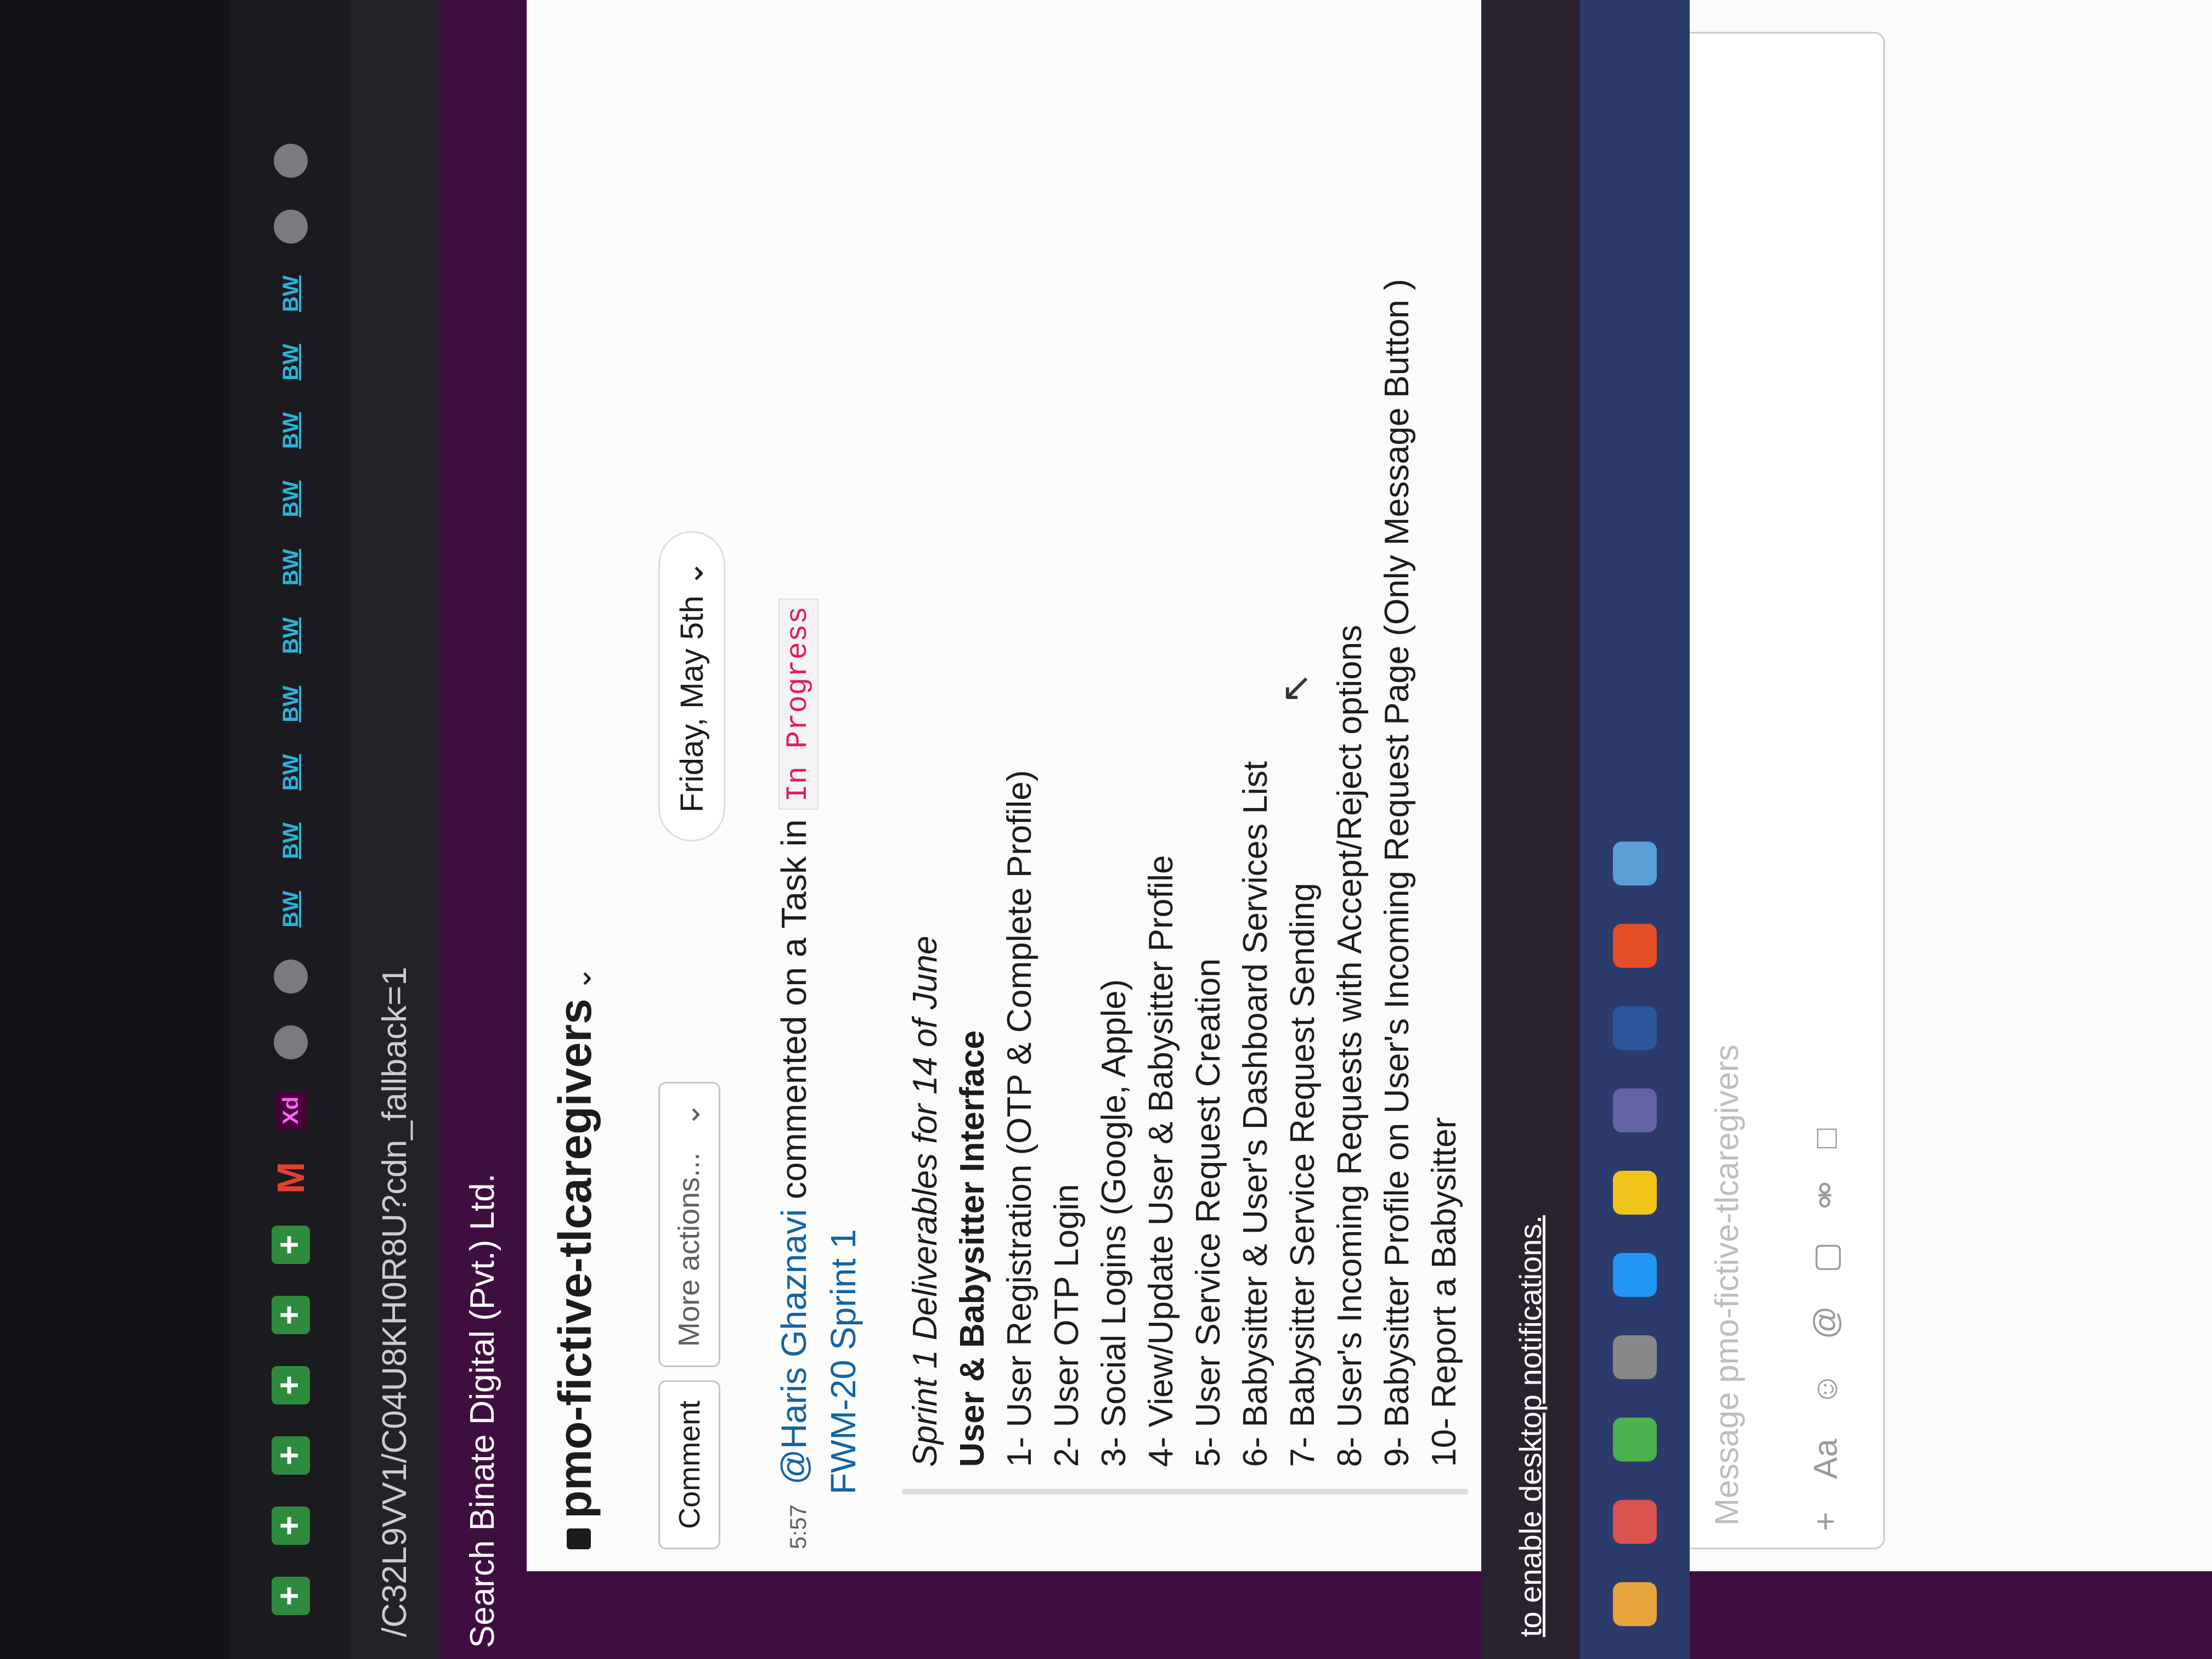 The width and height of the screenshot is (2212, 1659). I want to click on quote-line: 3- Social Logins (Google, Apple), so click(1114, 1223).